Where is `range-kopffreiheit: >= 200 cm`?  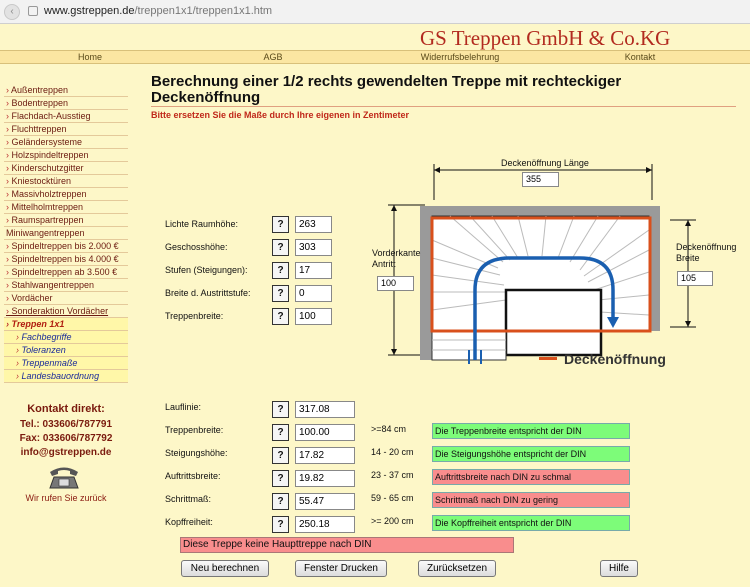 range-kopffreiheit: >= 200 cm is located at coordinates (392, 521).